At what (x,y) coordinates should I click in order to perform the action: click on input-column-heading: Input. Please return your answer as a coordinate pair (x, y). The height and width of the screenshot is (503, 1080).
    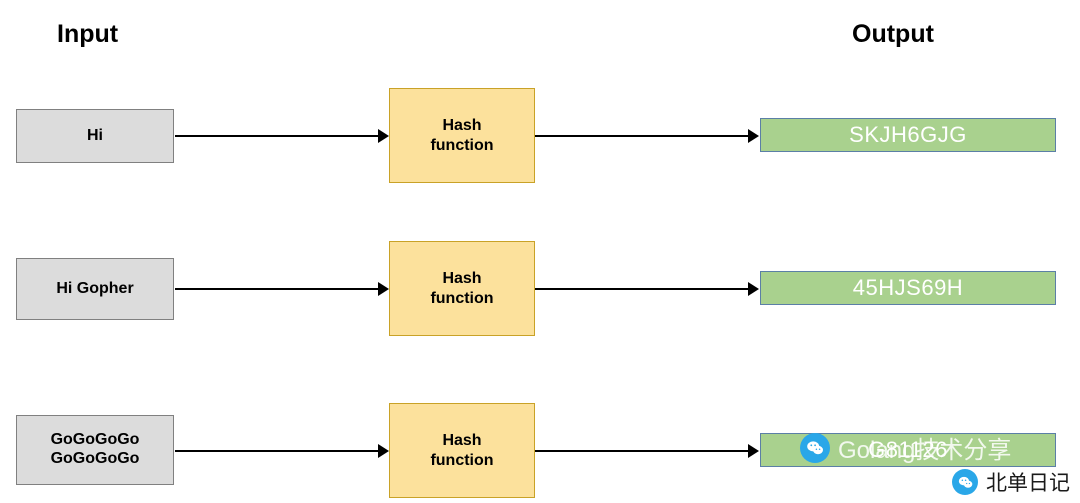
    Looking at the image, I should click on (88, 34).